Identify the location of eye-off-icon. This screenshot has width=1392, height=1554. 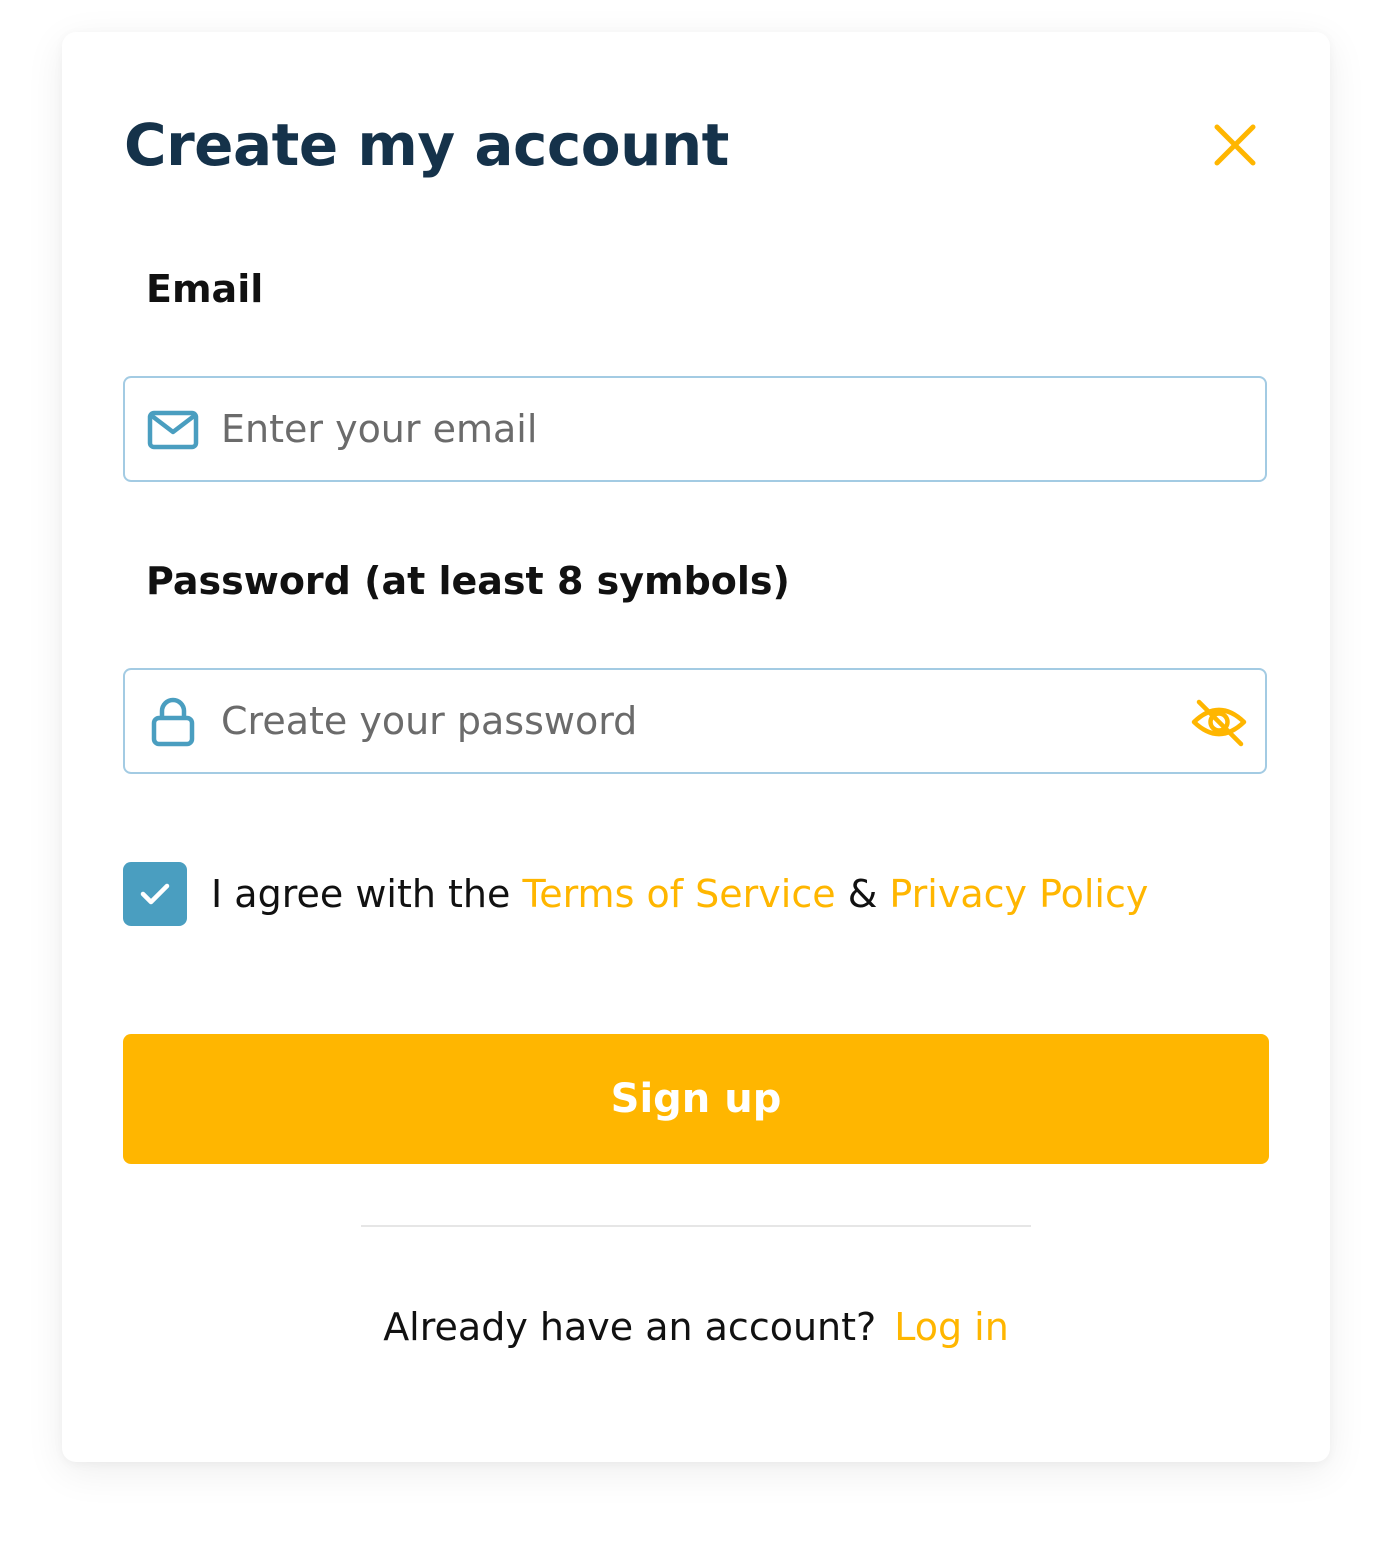
(1219, 723).